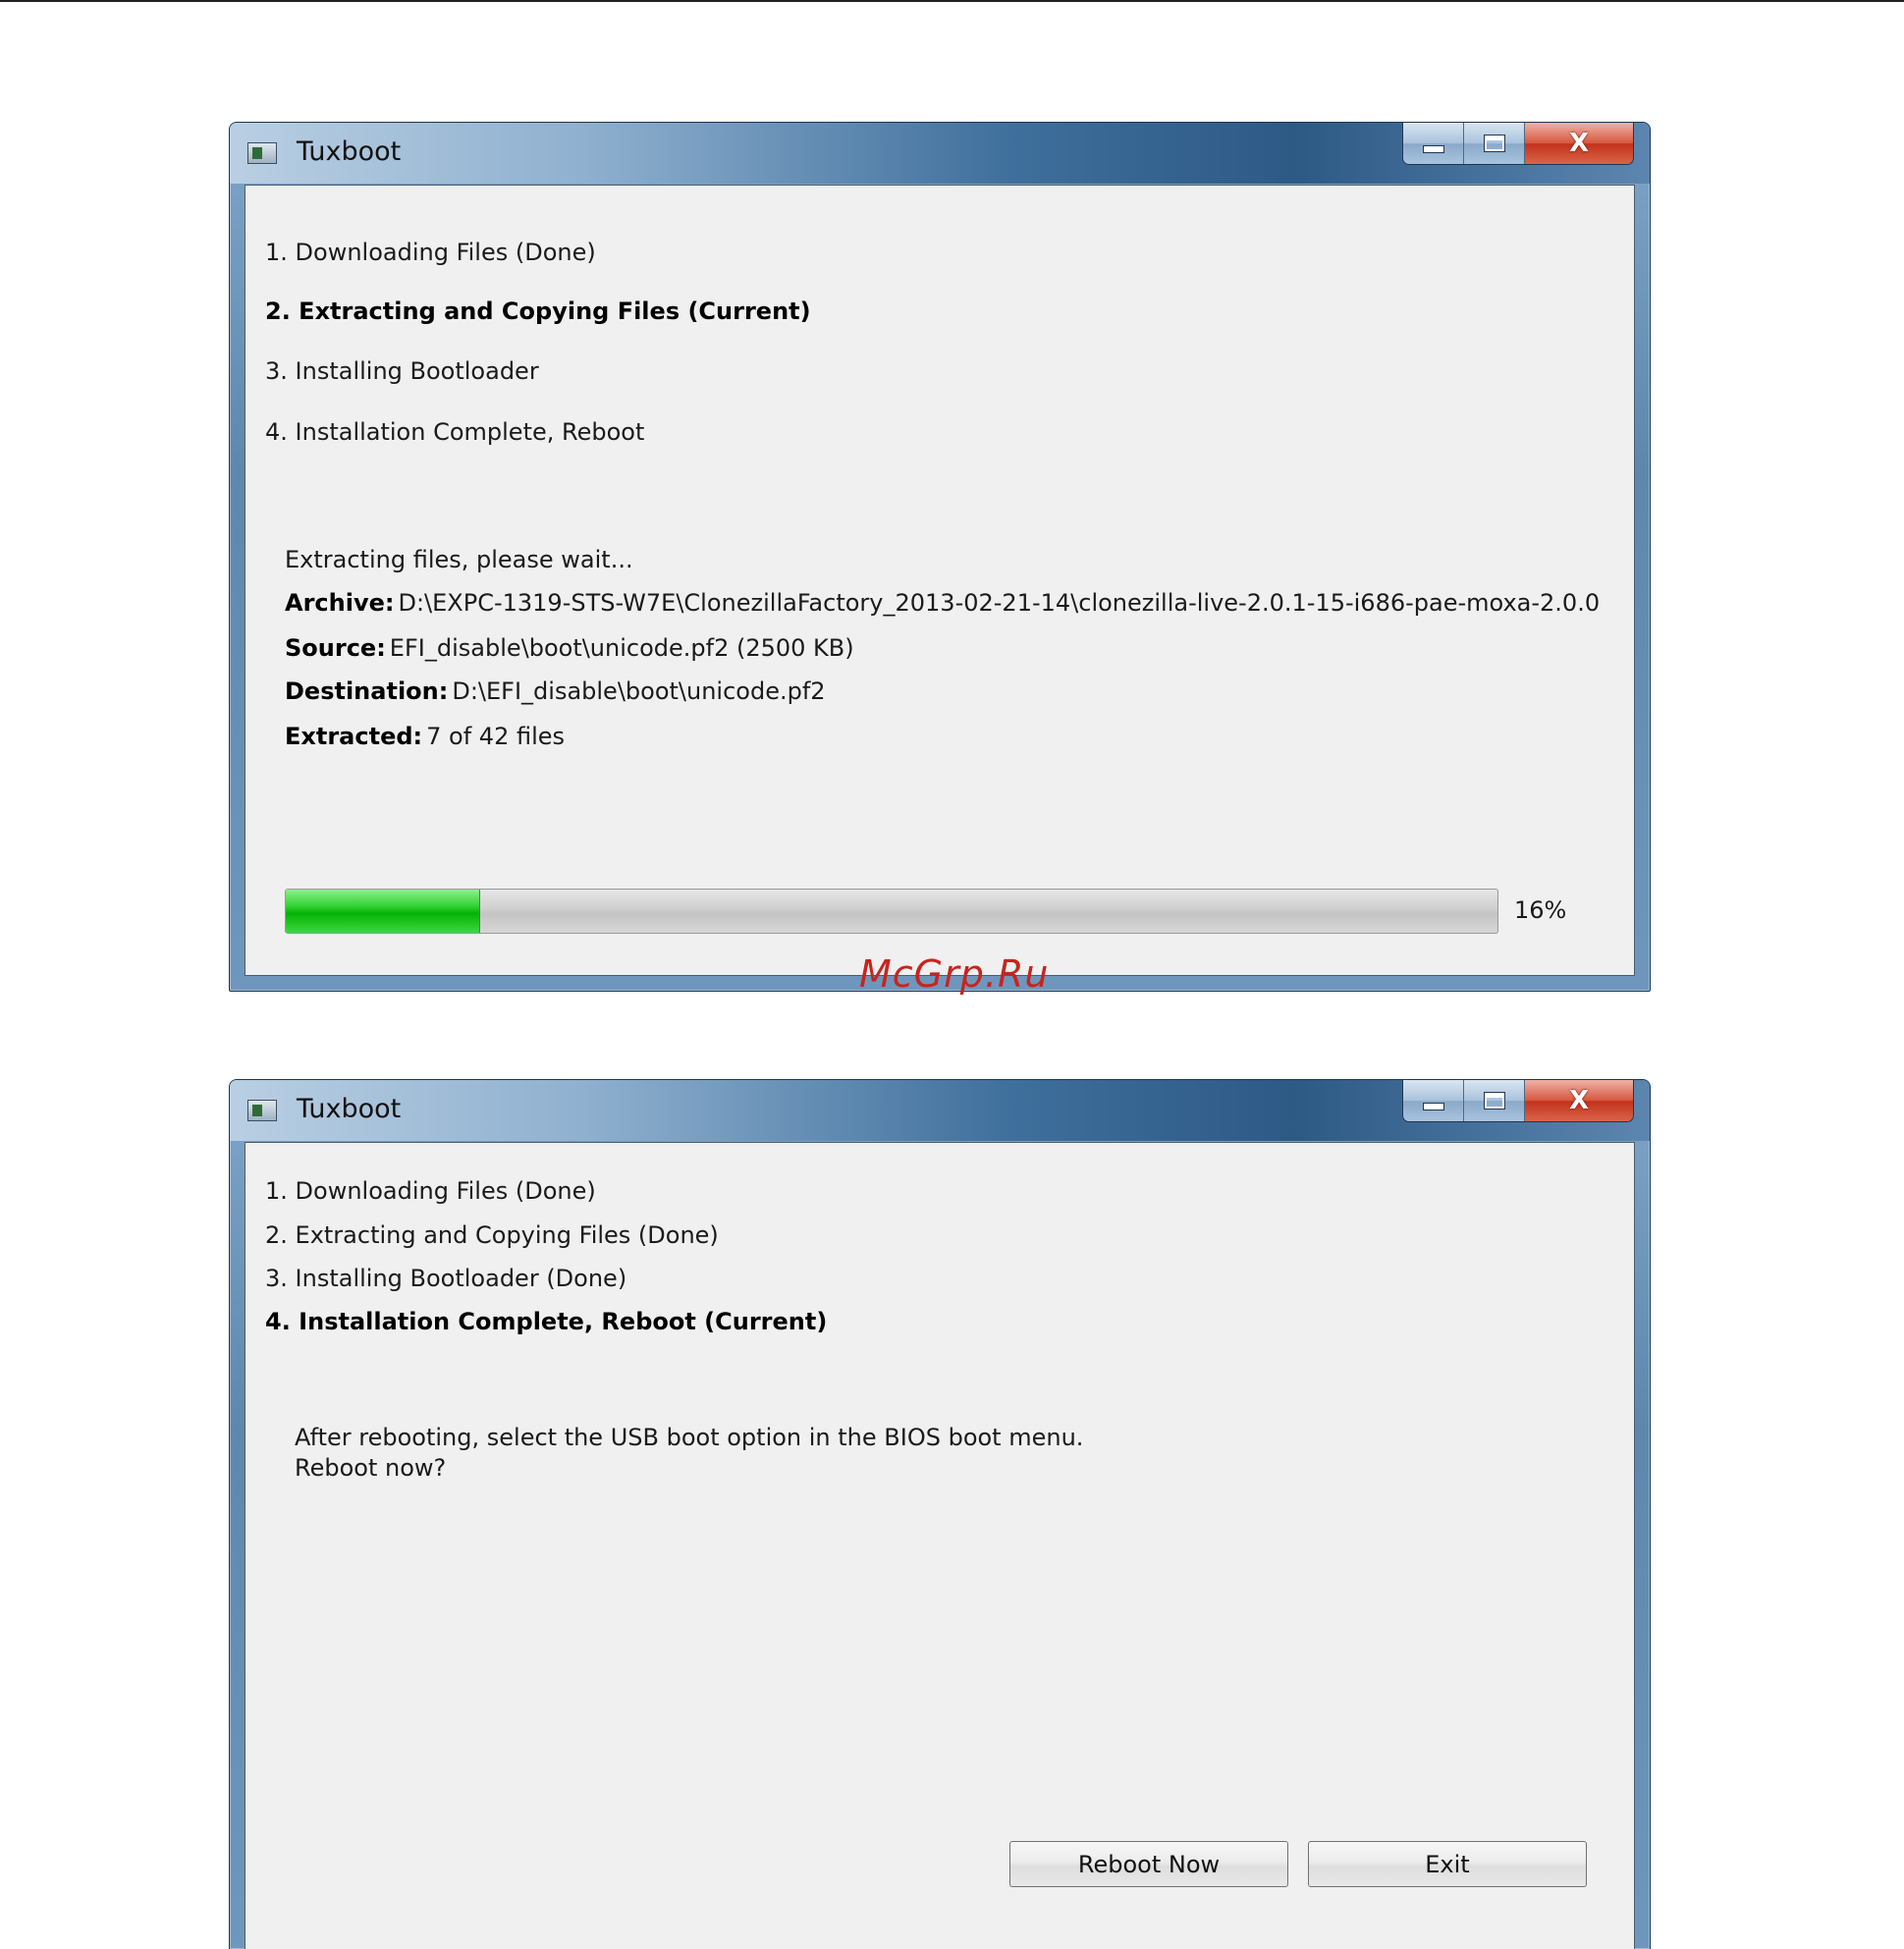  What do you see at coordinates (952, 1) in the screenshot?
I see `page-top-rule` at bounding box center [952, 1].